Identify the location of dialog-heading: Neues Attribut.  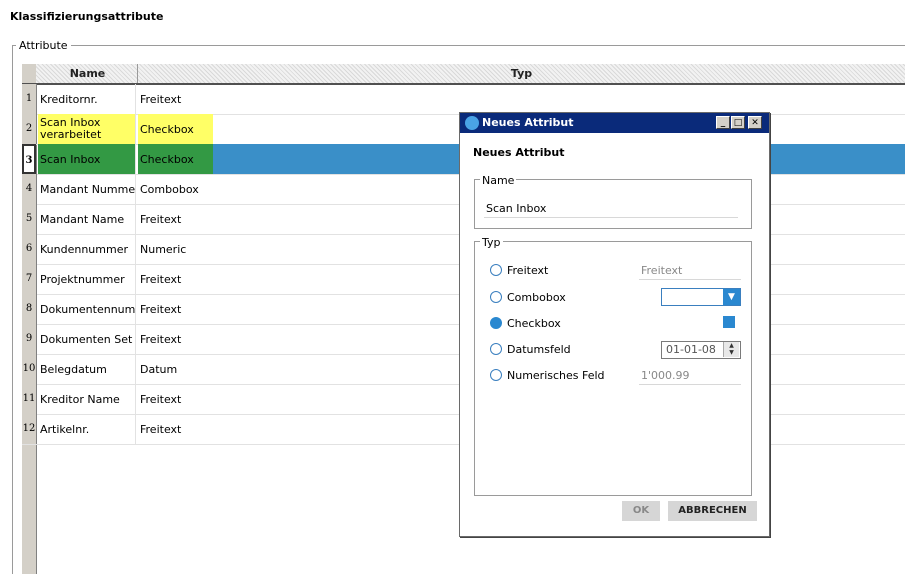
(519, 152).